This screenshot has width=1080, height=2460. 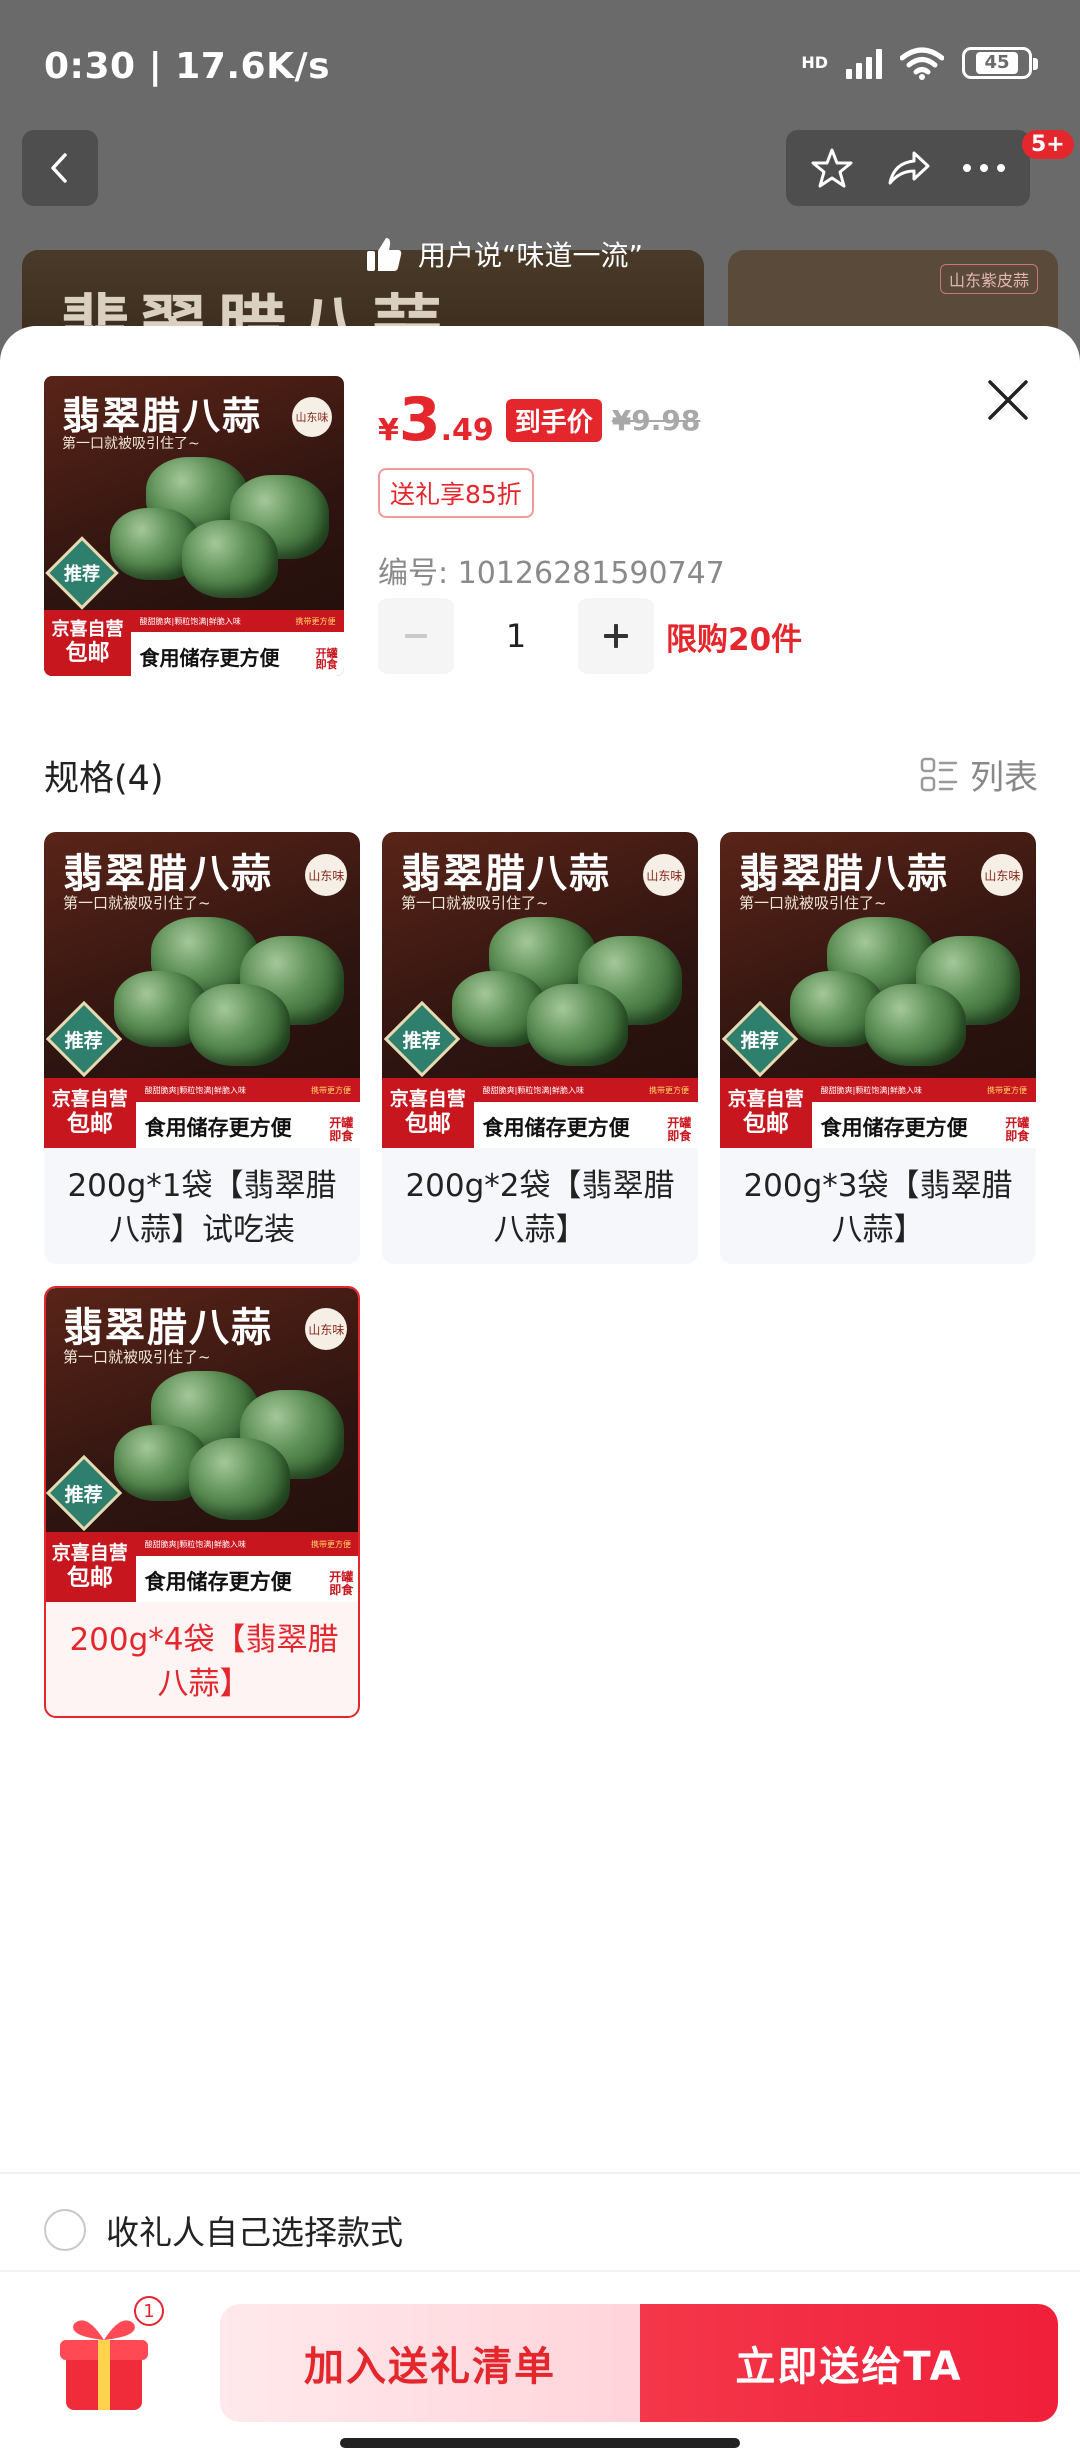 What do you see at coordinates (997, 63) in the screenshot?
I see `battery-level: 45` at bounding box center [997, 63].